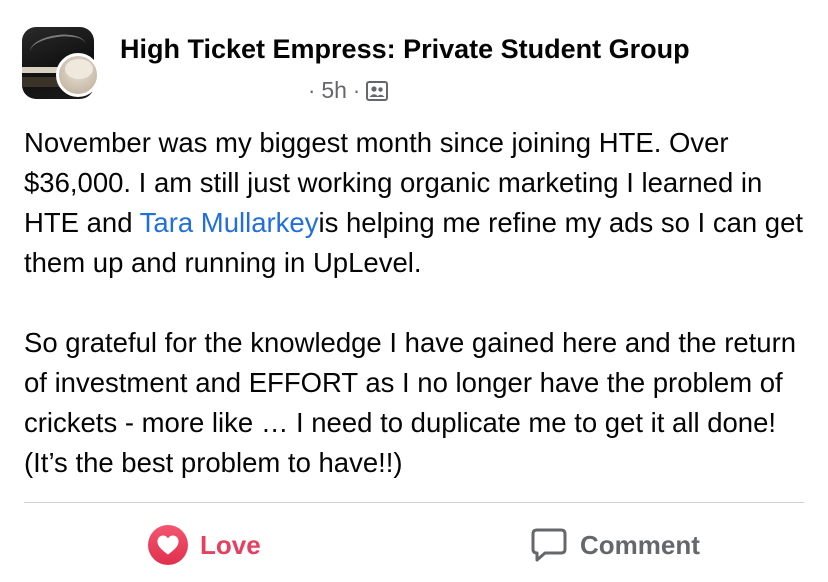  Describe the element at coordinates (229, 222) in the screenshot. I see `mention-link: Tara Mullarkey` at that location.